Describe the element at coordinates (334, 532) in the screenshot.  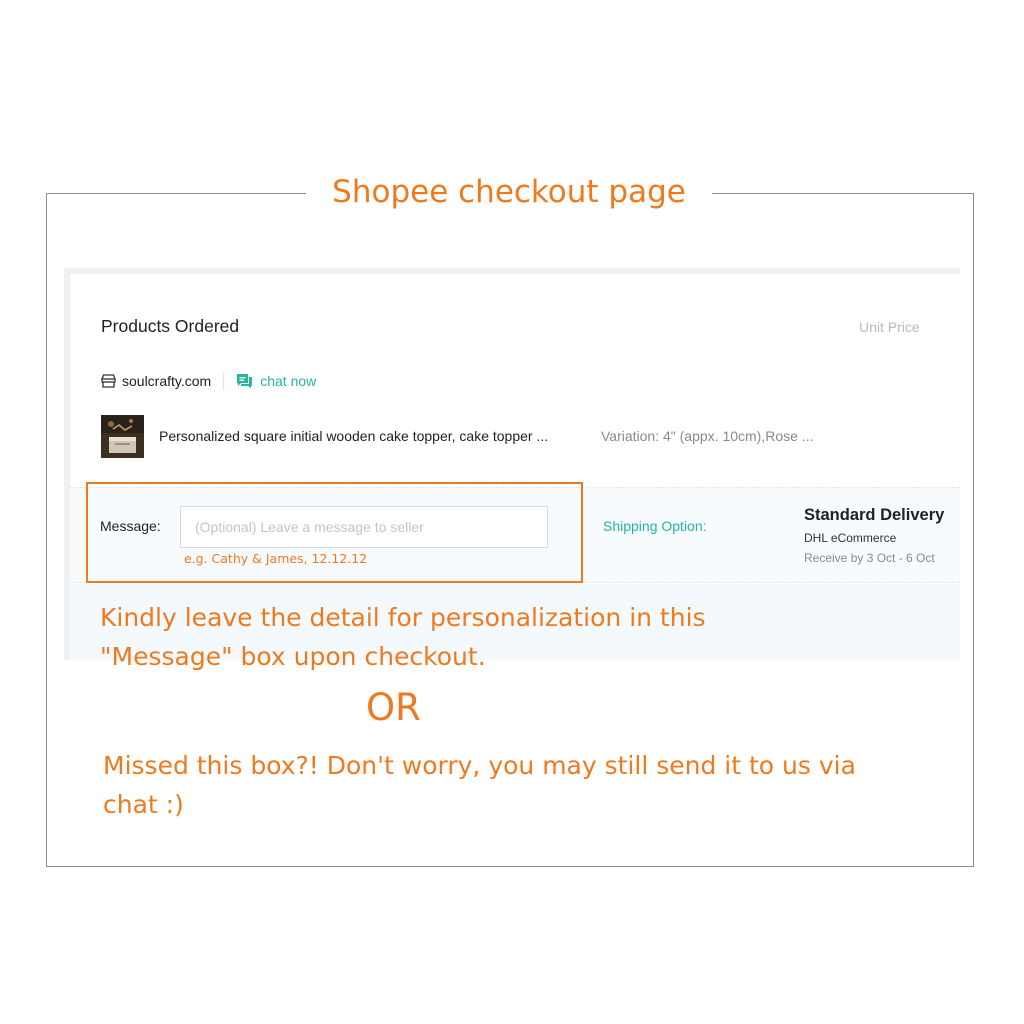
I see `message-highlight-box` at that location.